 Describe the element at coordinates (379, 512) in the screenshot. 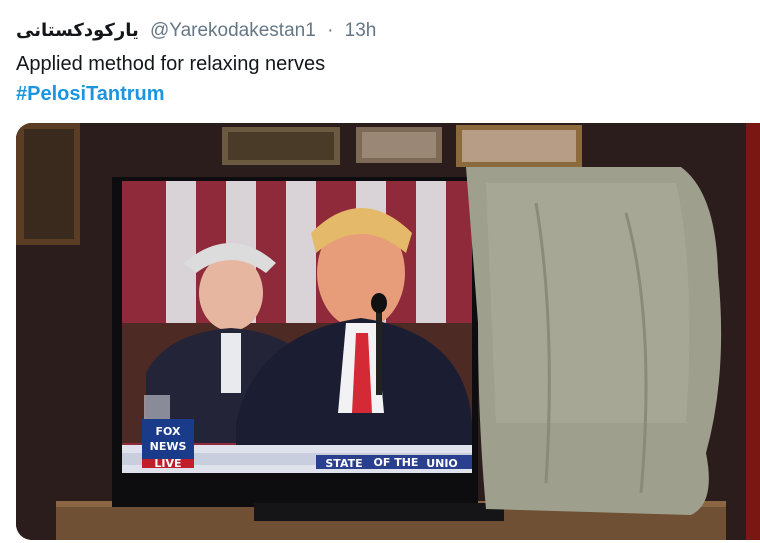

I see `tv-stand` at that location.